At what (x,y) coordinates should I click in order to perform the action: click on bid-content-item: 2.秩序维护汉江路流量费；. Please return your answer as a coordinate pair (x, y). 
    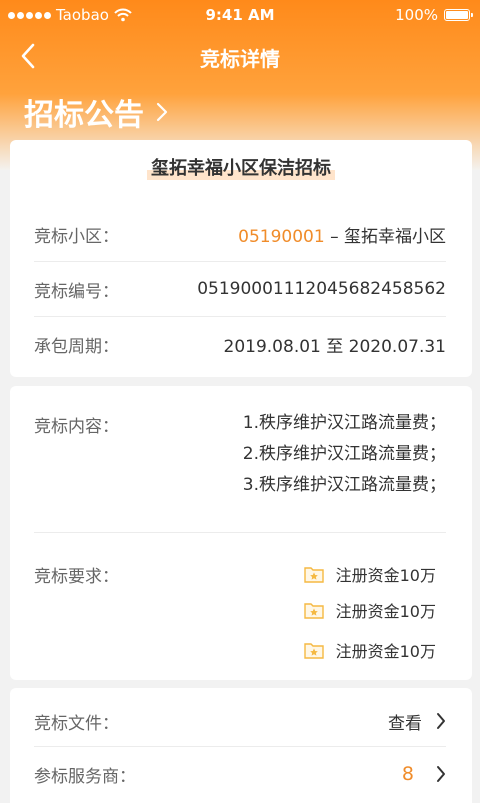
    Looking at the image, I should click on (344, 454).